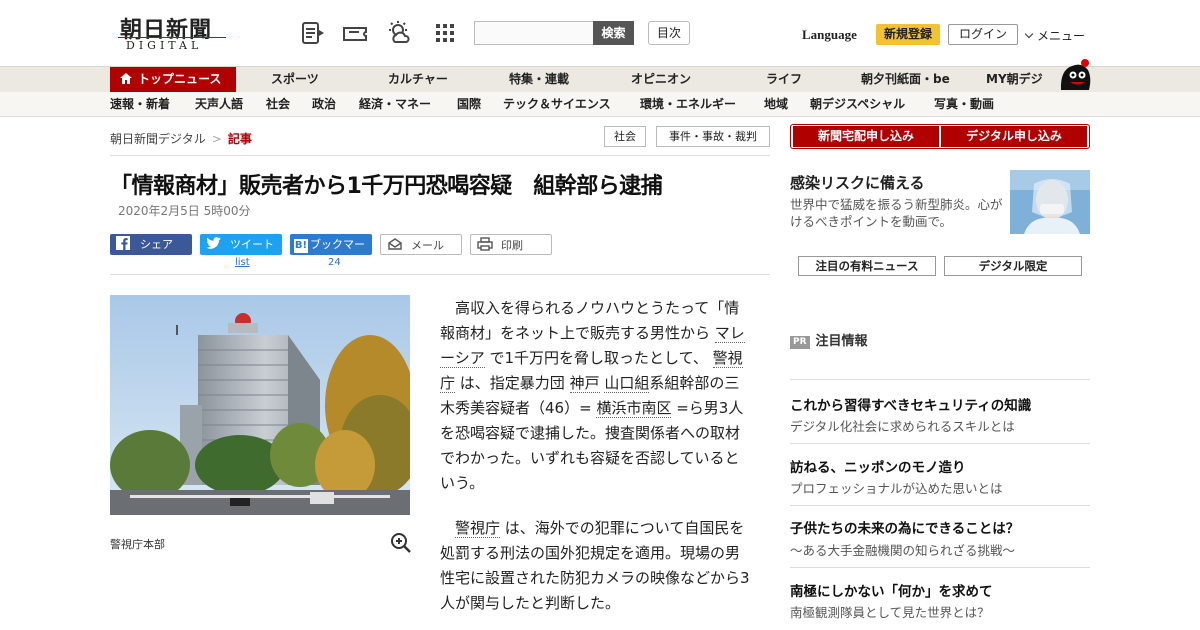 The height and width of the screenshot is (630, 1200). Describe the element at coordinates (557, 104) in the screenshot. I see `subnav-tech: テック＆サイエンス` at that location.